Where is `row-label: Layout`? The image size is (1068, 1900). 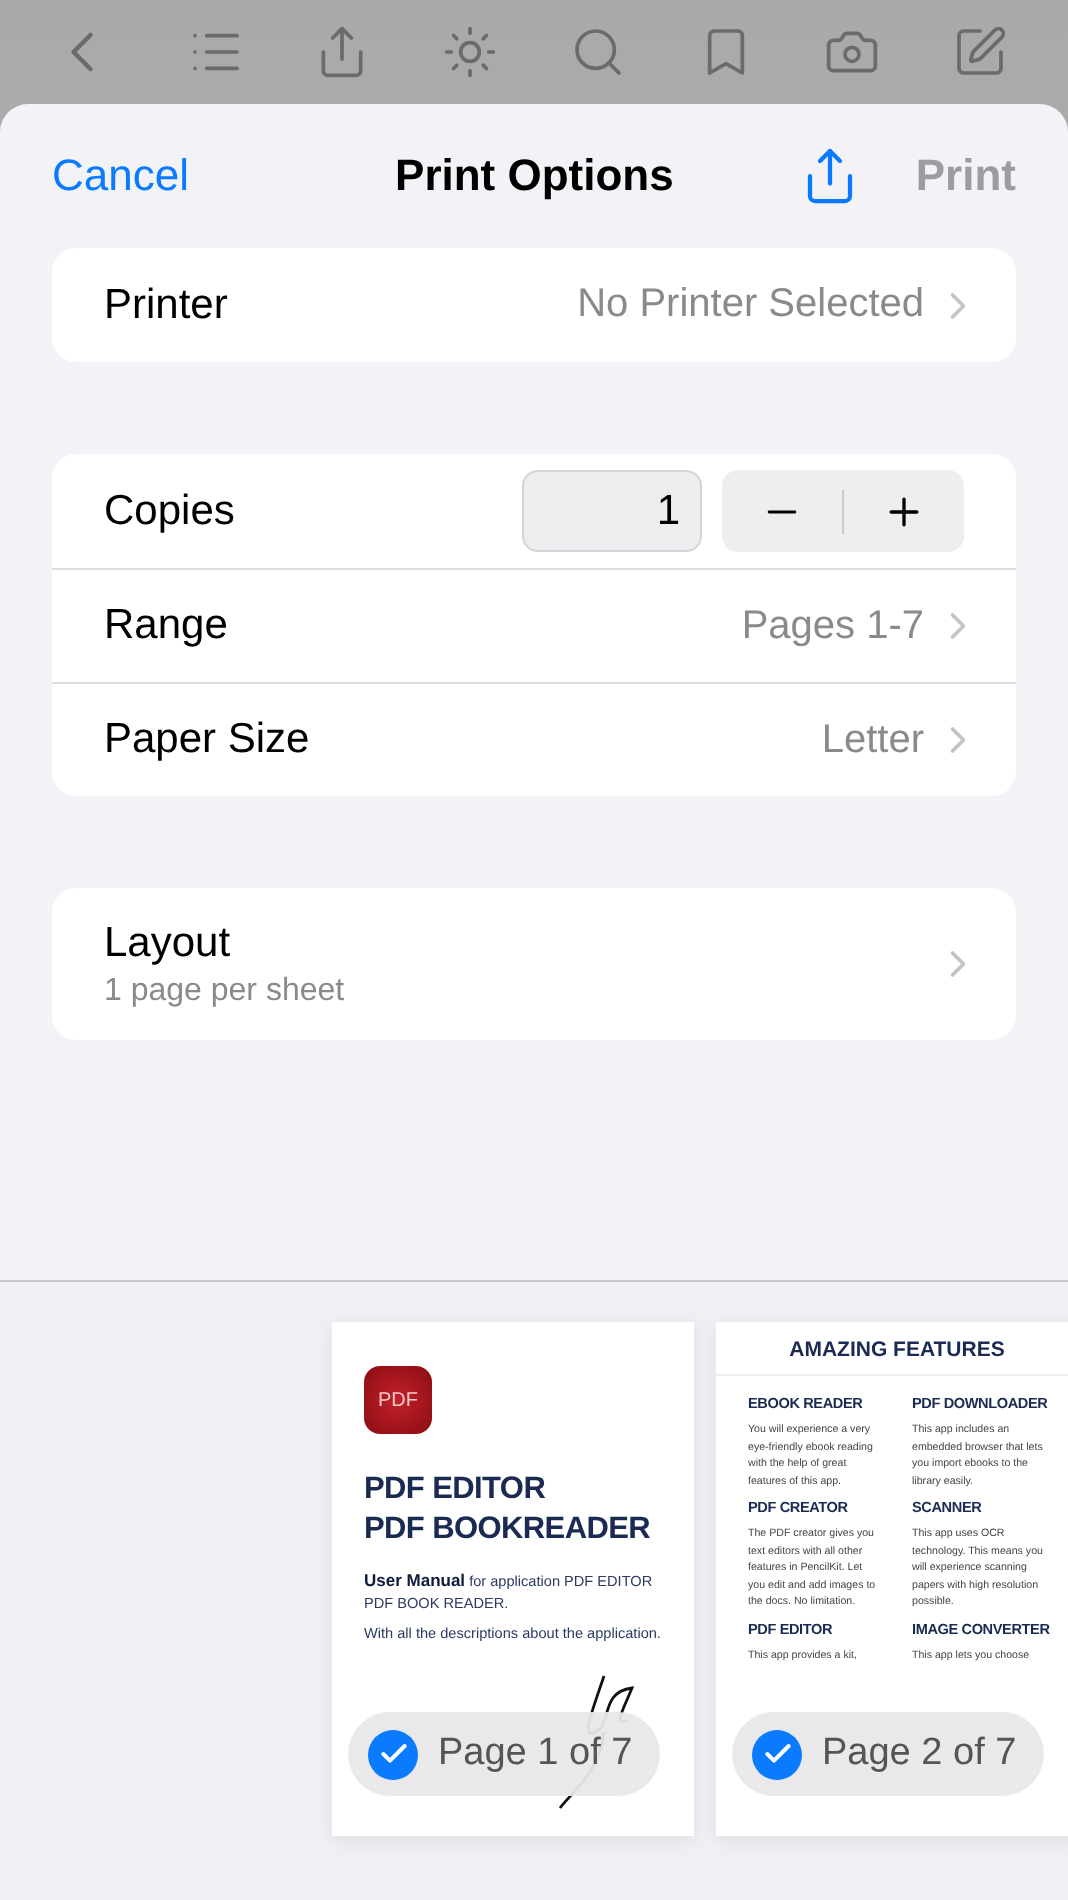
row-label: Layout is located at coordinates (168, 943).